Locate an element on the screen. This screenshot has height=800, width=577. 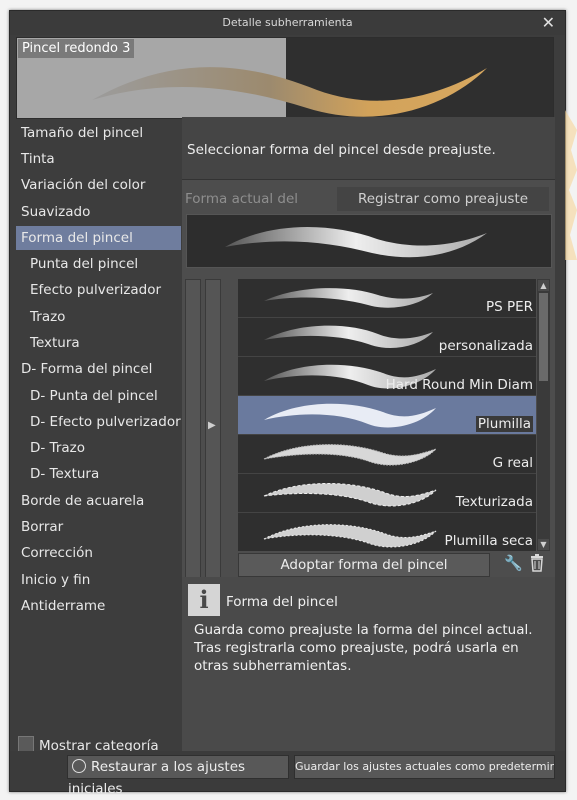
category-item: D- Textura is located at coordinates (98, 474).